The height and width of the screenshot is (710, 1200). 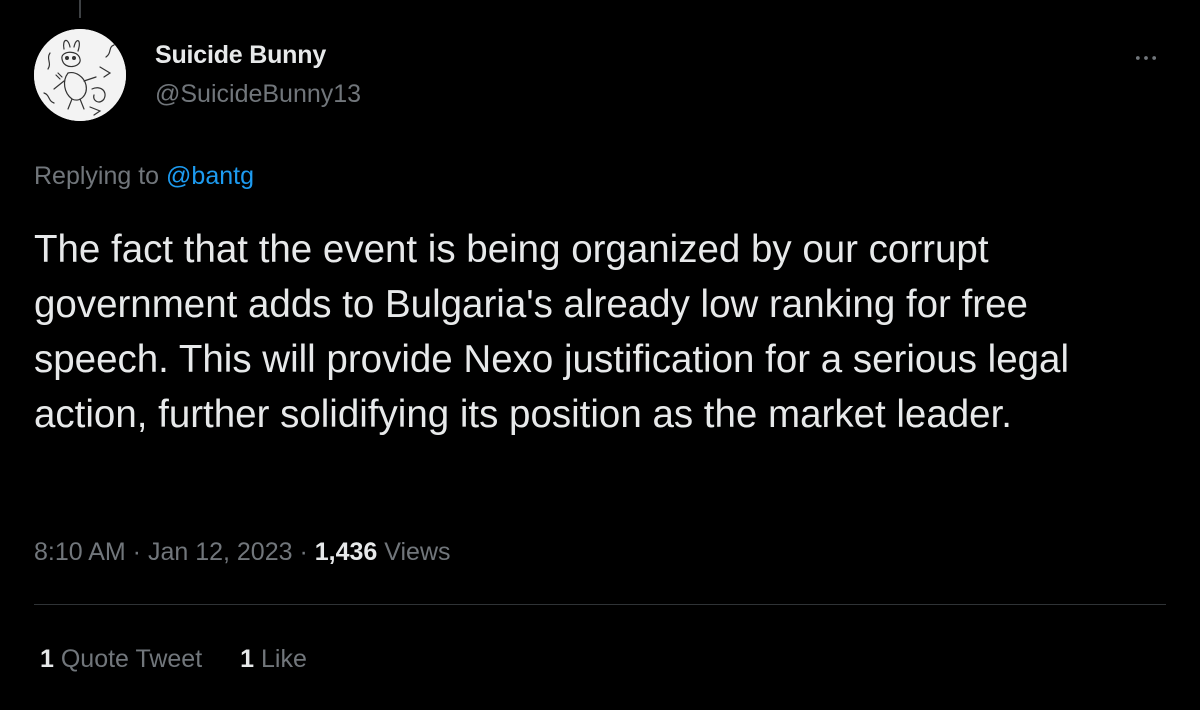 What do you see at coordinates (80, 9) in the screenshot?
I see `thread-connector-line` at bounding box center [80, 9].